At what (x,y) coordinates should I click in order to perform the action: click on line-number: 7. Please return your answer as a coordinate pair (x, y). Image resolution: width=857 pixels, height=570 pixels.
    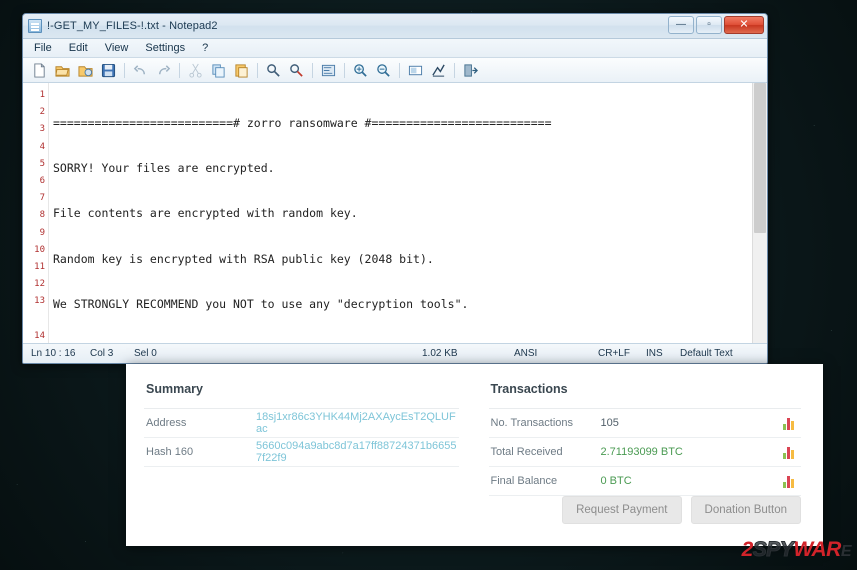
    Looking at the image, I should click on (42, 198).